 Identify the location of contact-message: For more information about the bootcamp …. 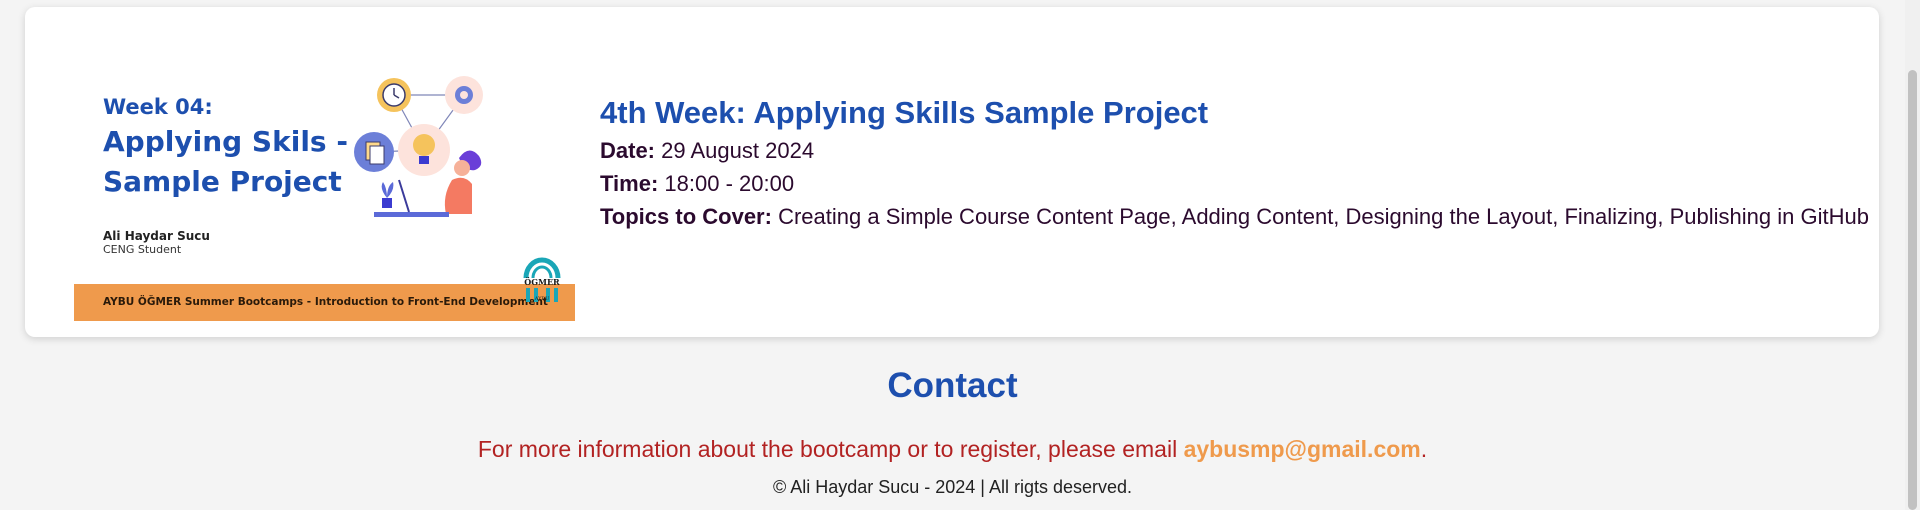
(830, 449).